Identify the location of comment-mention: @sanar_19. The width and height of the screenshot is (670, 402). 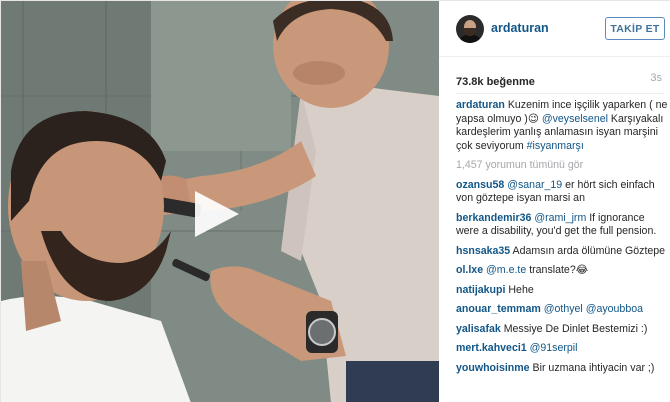
(534, 185).